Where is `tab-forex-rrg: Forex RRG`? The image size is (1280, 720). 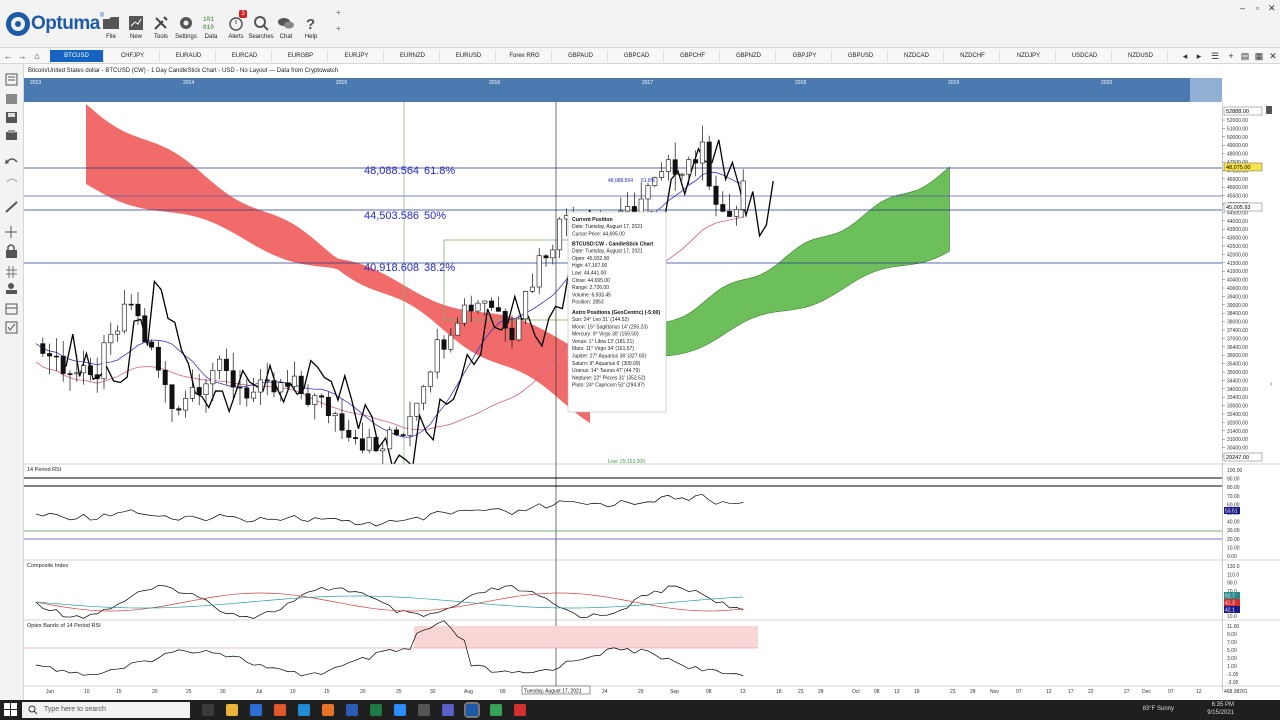 tab-forex-rrg: Forex RRG is located at coordinates (525, 56).